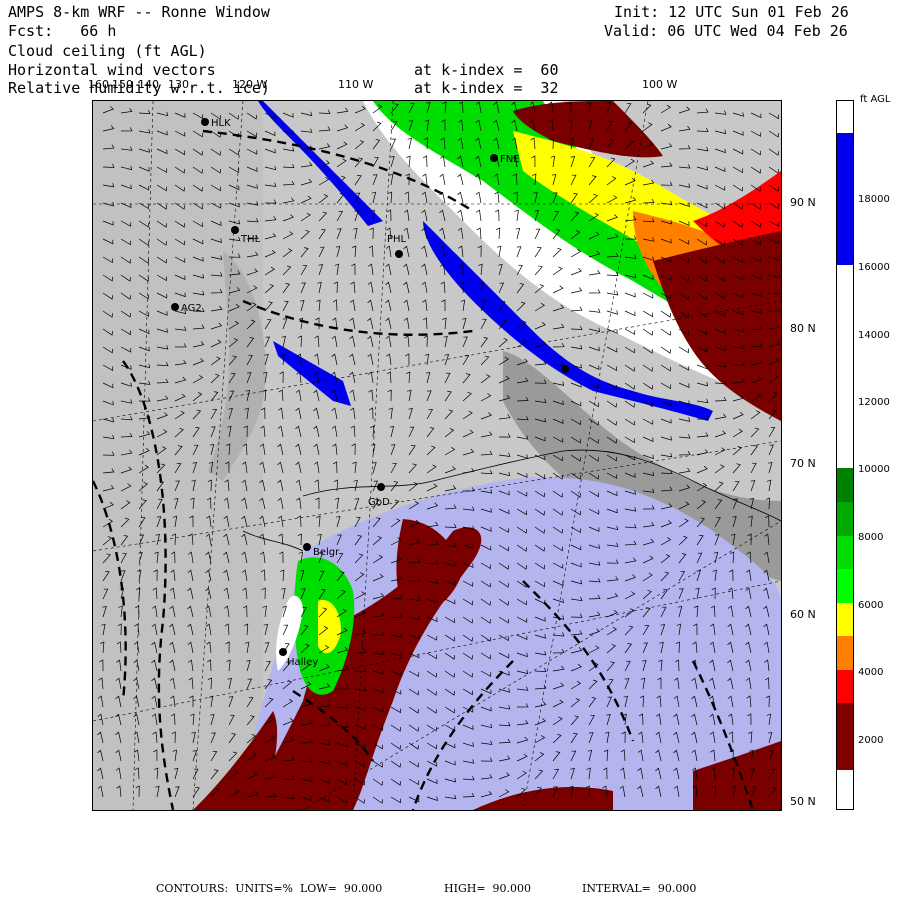 The height and width of the screenshot is (900, 900). Describe the element at coordinates (874, 402) in the screenshot. I see `colorbar-tick-12000: 12000` at that location.